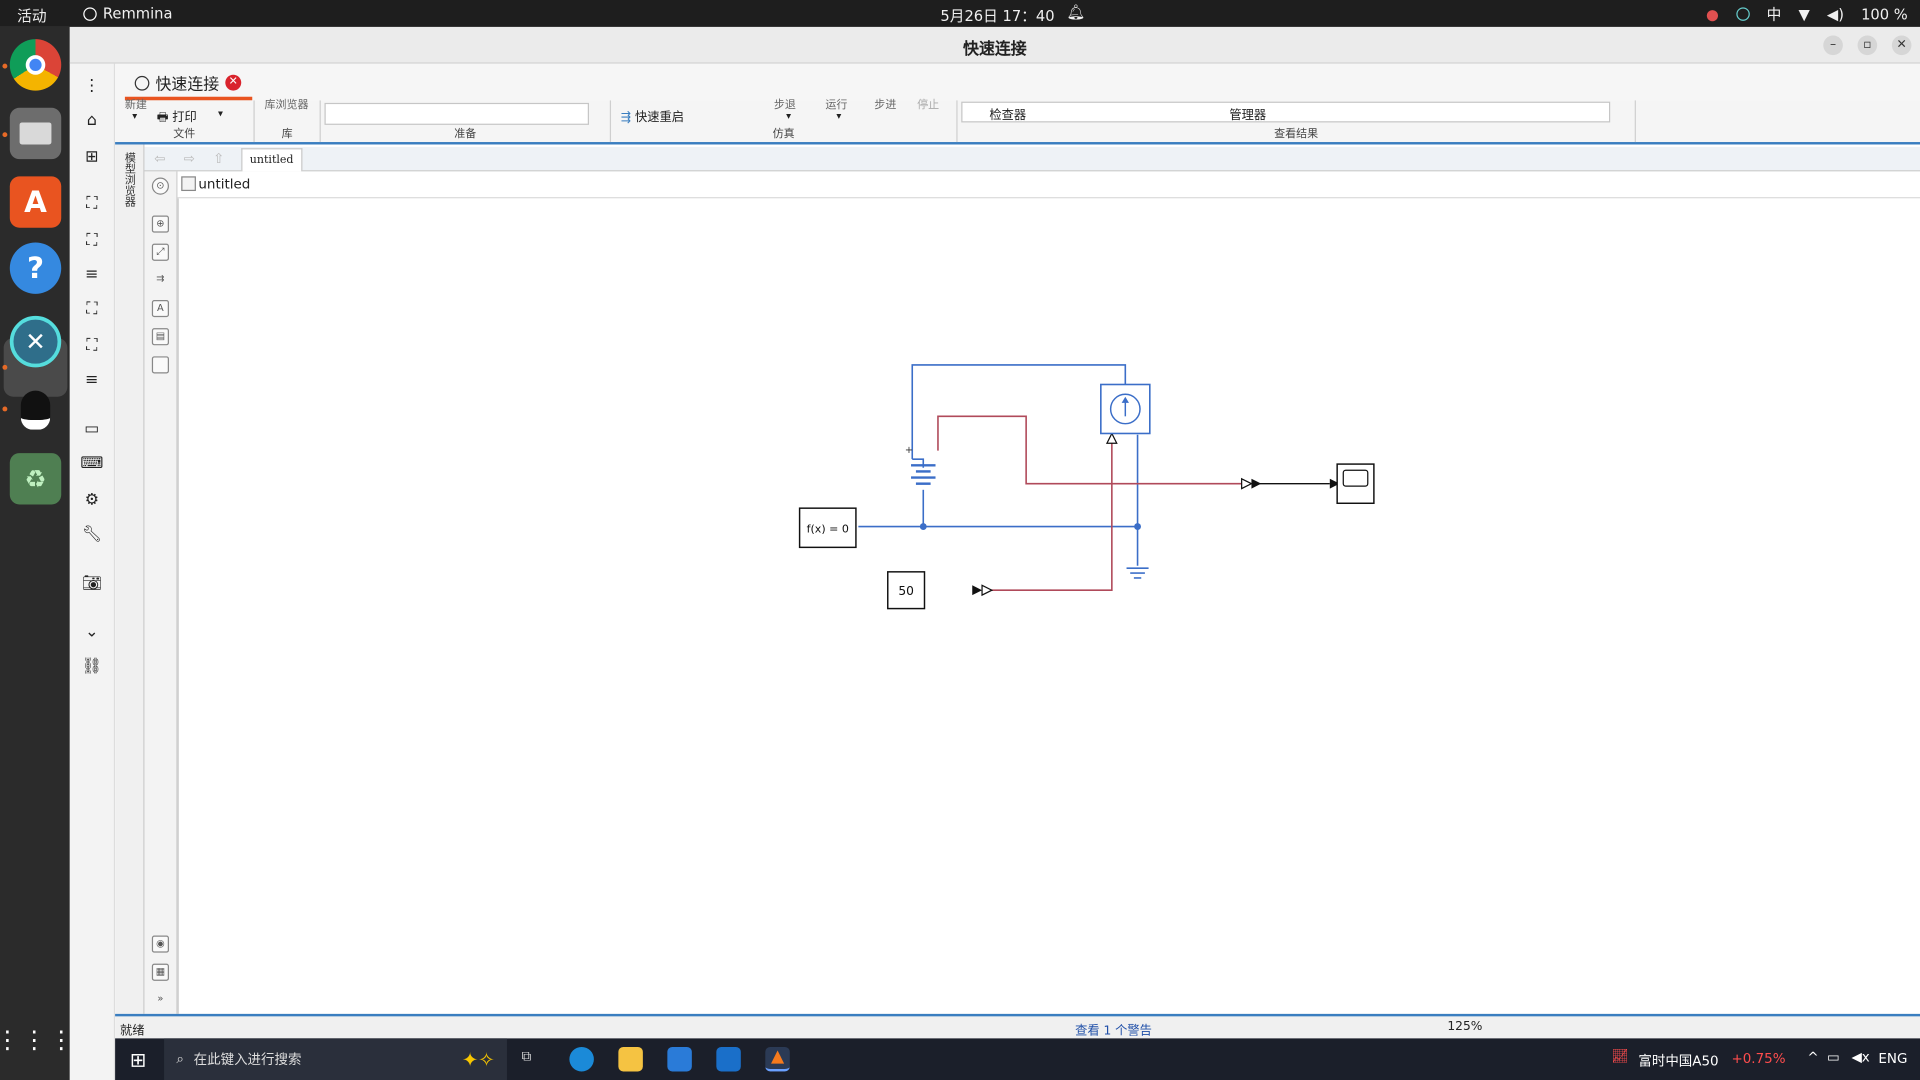 Image resolution: width=1920 pixels, height=1080 pixels. Describe the element at coordinates (180, 1058) in the screenshot. I see `search-icon: ⌕` at that location.